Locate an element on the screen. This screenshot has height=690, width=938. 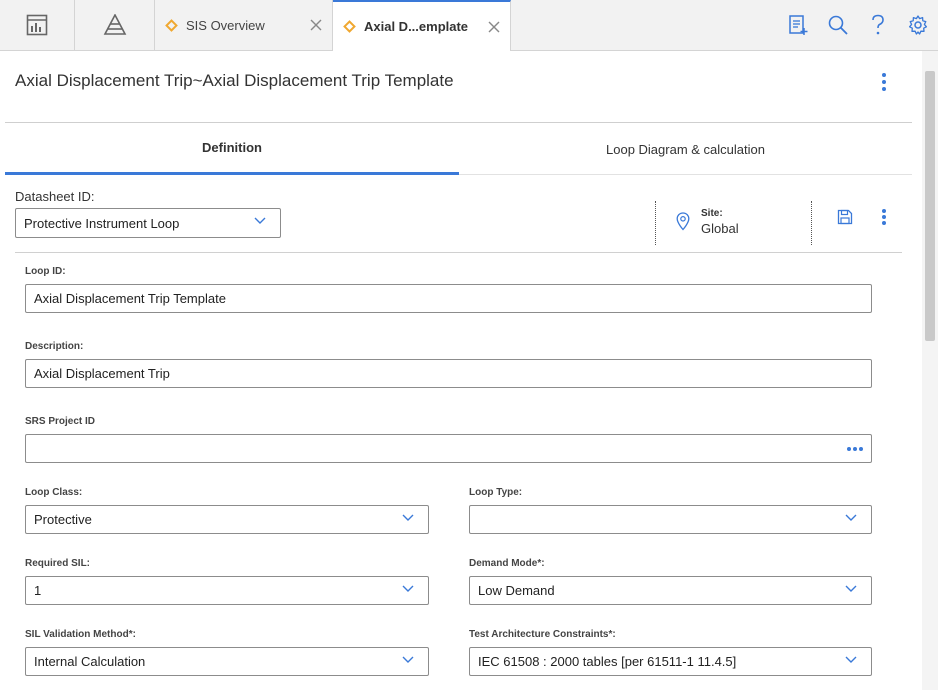
help-icon is located at coordinates (878, 24).